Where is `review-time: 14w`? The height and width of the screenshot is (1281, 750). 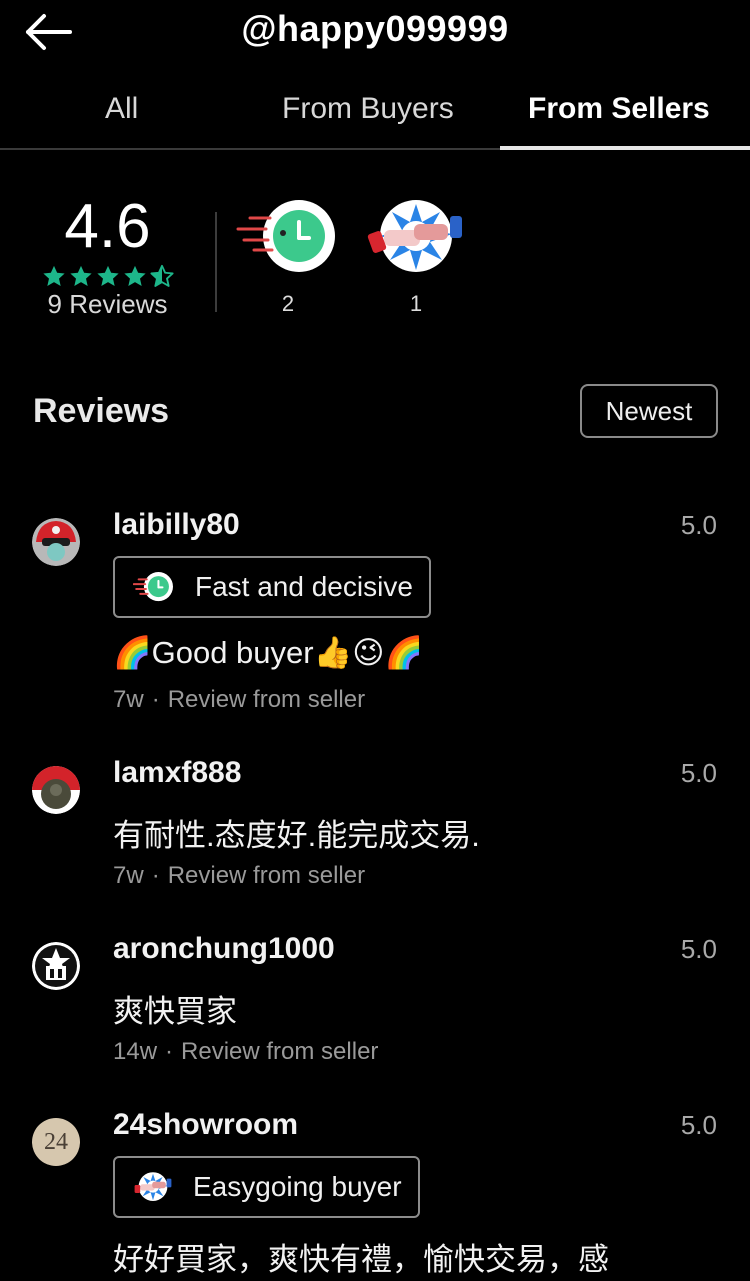
review-time: 14w is located at coordinates (135, 1051).